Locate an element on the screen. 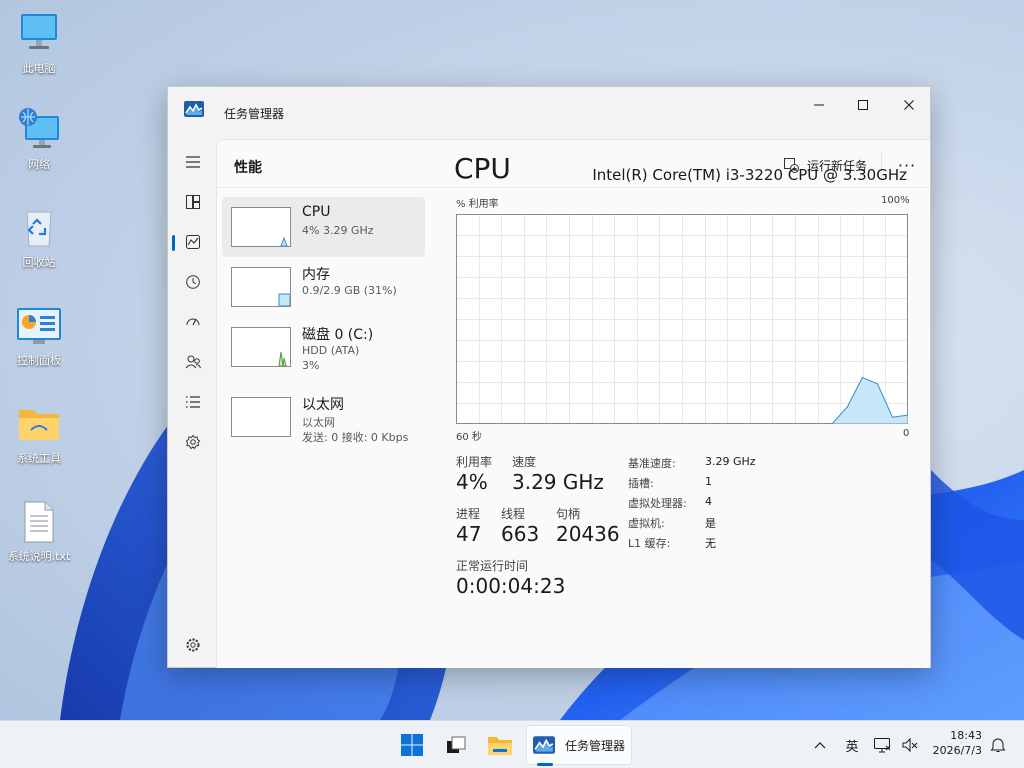 This screenshot has height=768, width=1024. nav-performance is located at coordinates (193, 242).